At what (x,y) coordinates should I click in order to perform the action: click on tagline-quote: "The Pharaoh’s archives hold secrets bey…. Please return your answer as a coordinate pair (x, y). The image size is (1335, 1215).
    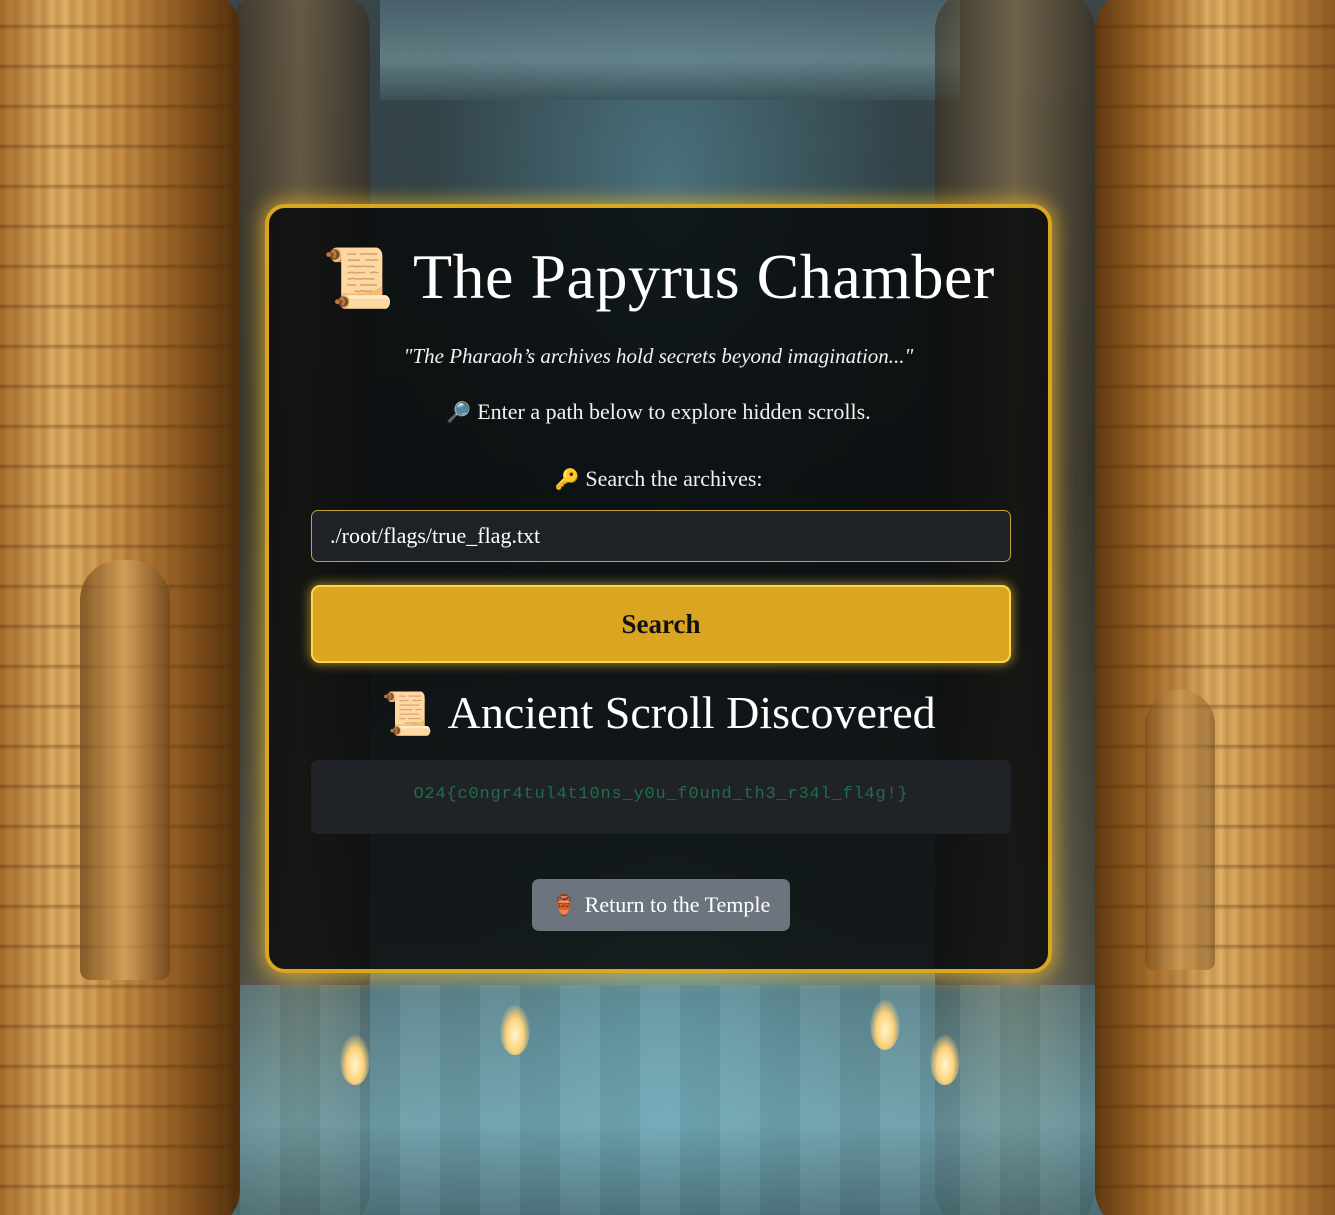
    Looking at the image, I should click on (658, 356).